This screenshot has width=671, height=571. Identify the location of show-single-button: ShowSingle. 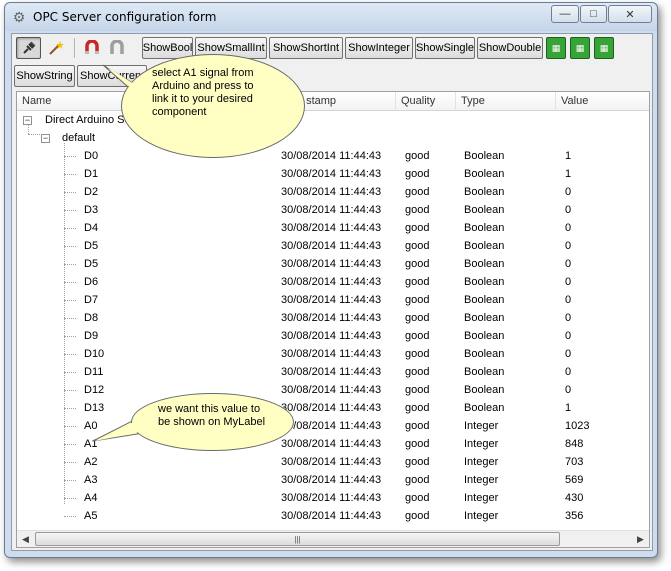
(445, 48).